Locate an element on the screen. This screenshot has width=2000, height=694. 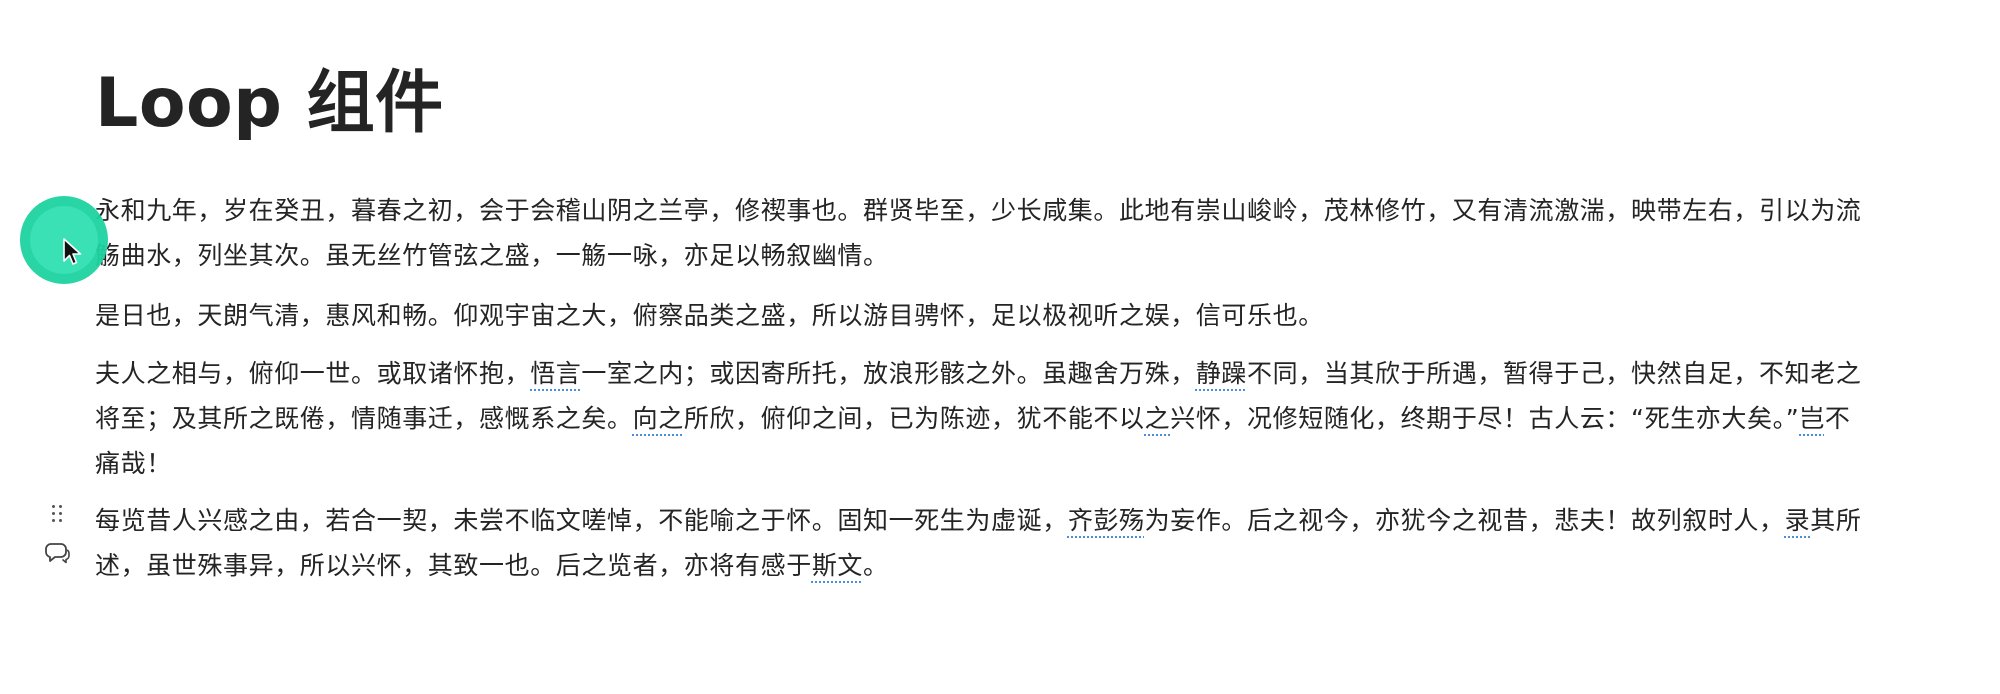
paragraph-3-text: 兴怀，况修短随化，终期于尽！古人云：“死生亦大矣。” is located at coordinates (1485, 418).